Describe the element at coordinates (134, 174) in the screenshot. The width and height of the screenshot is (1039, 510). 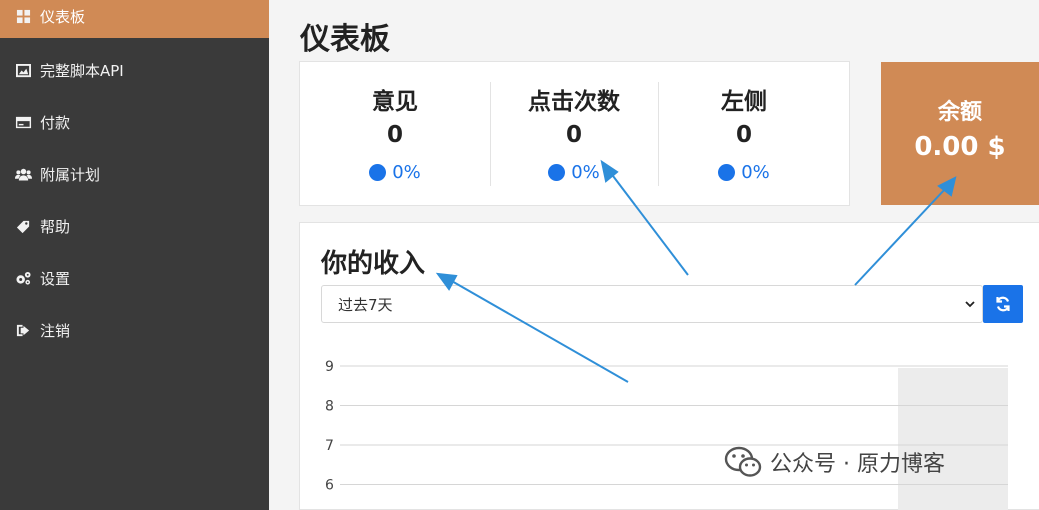
I see `sidebar-item-affiliate: 附属计划` at that location.